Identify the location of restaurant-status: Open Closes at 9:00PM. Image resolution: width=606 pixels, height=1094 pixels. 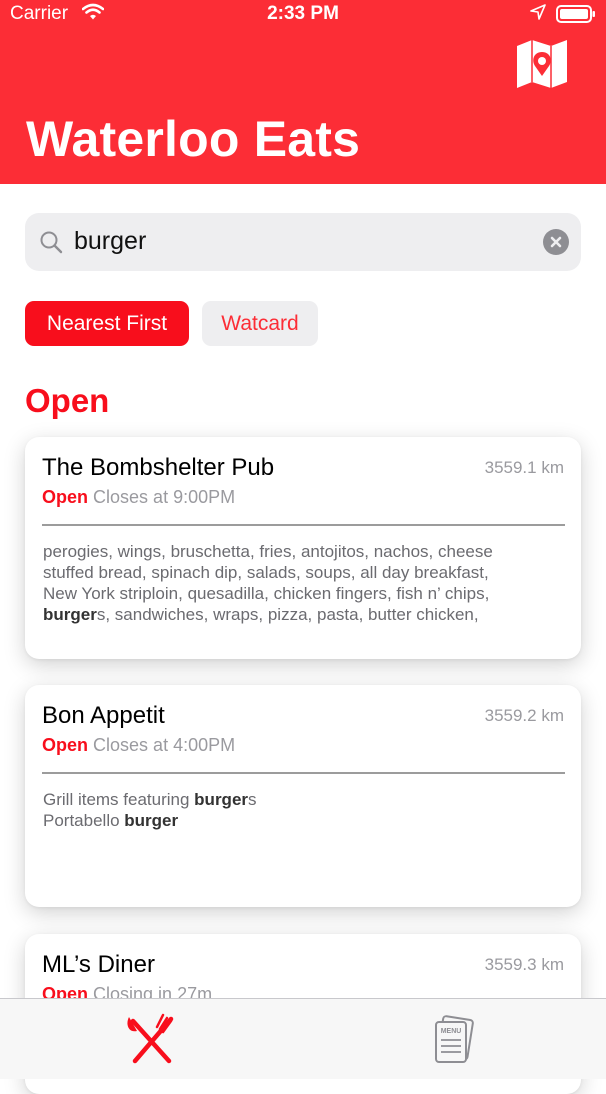
(138, 497).